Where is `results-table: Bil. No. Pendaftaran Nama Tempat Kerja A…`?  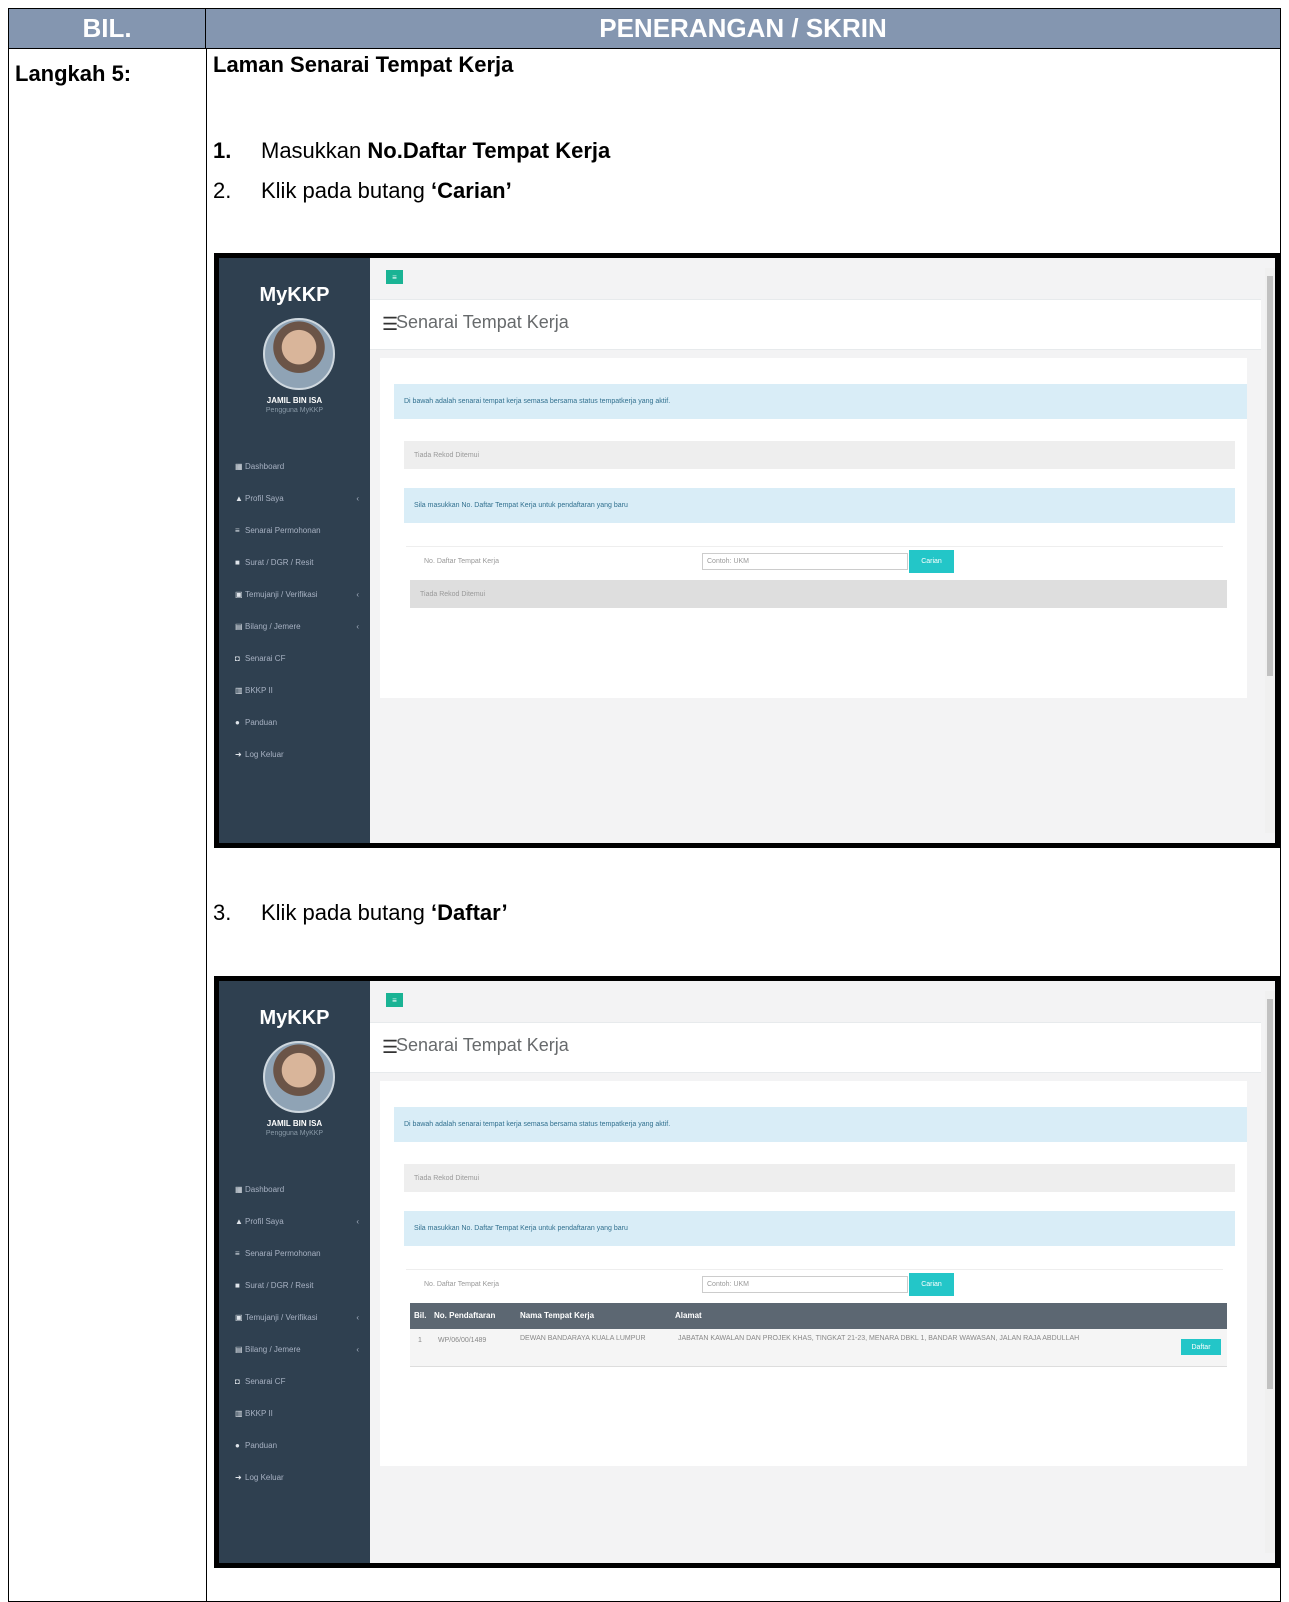 results-table: Bil. No. Pendaftaran Nama Tempat Kerja A… is located at coordinates (818, 1335).